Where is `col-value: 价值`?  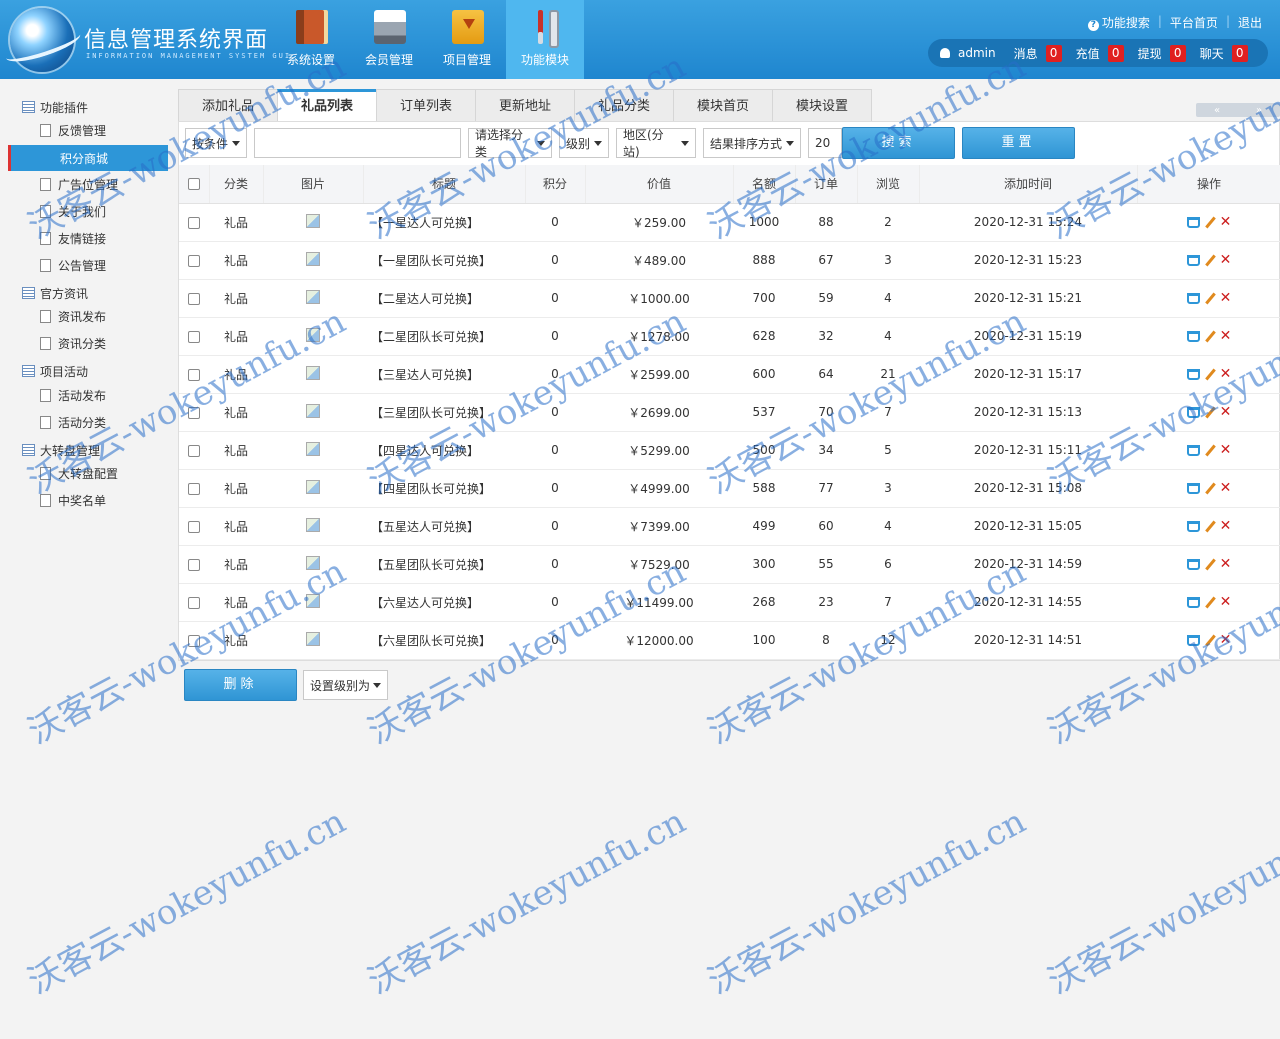
col-value: 价值 is located at coordinates (659, 184).